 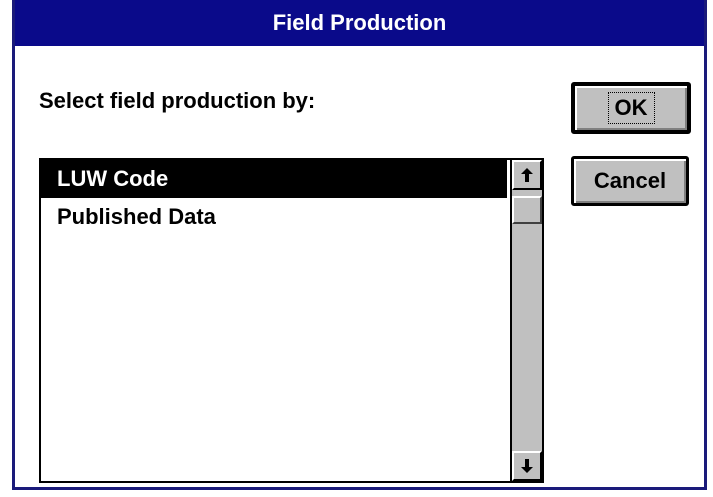 What do you see at coordinates (527, 210) in the screenshot?
I see `scroll-thumb` at bounding box center [527, 210].